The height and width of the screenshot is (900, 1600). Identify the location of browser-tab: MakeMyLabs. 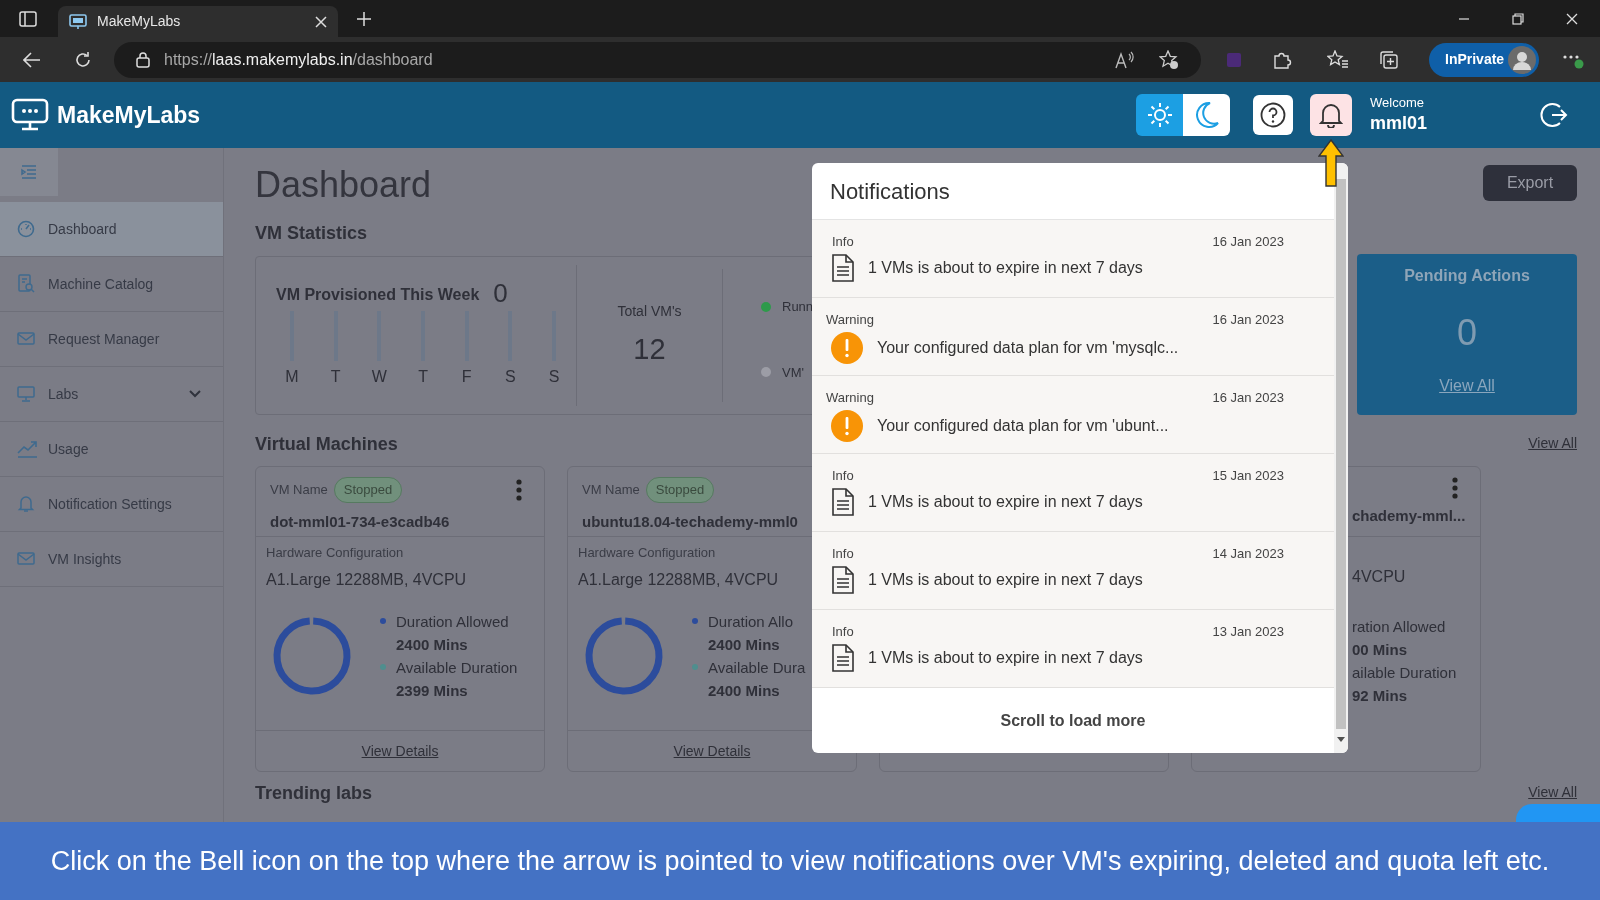
(198, 21).